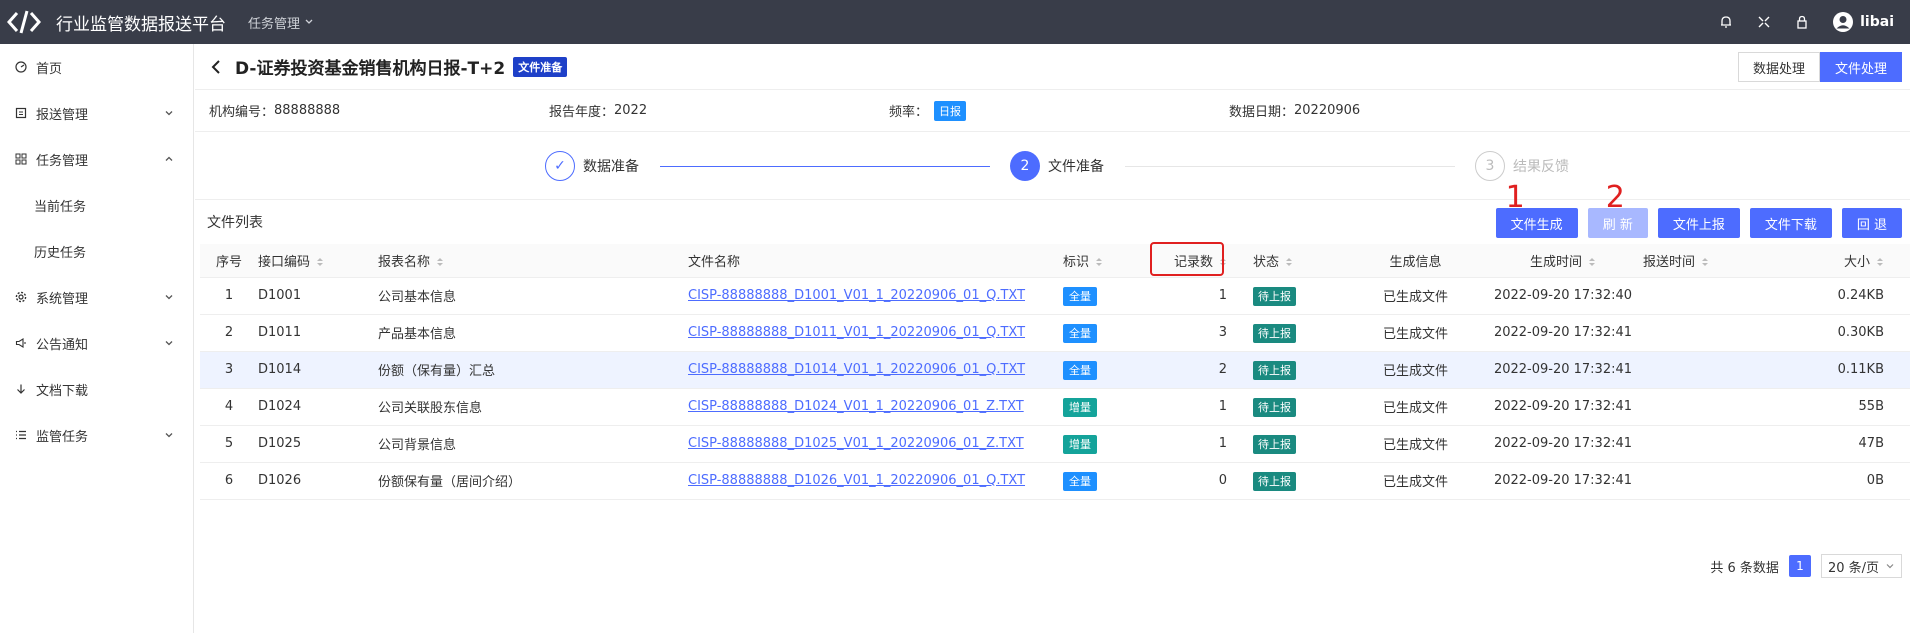 Image resolution: width=1910 pixels, height=633 pixels. I want to click on sidebar-item-current-tasks: 当前任务, so click(96, 205).